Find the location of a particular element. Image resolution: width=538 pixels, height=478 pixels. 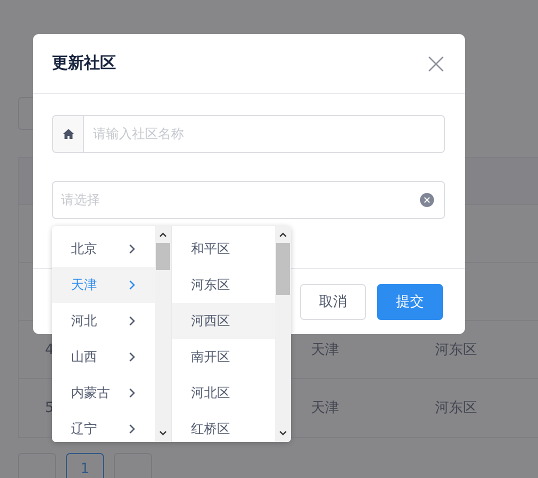

dropdown-option: 红桥区 is located at coordinates (223, 426).